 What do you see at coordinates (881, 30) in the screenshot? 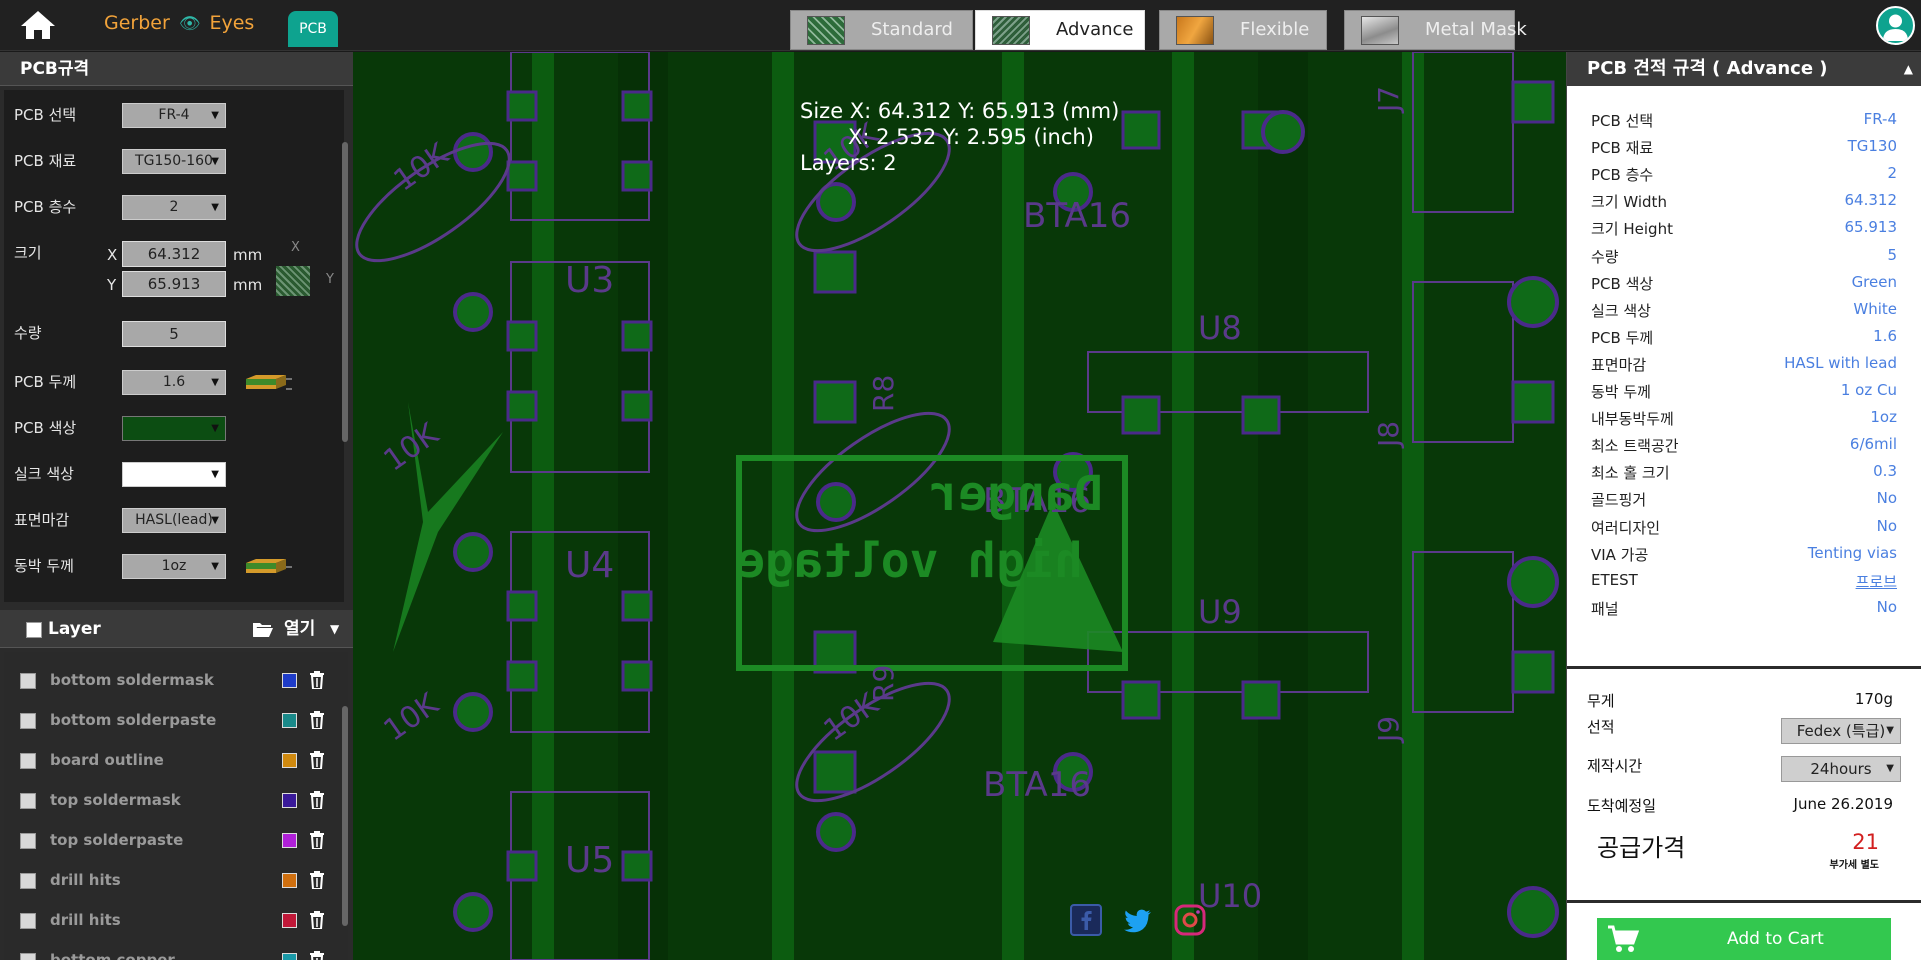
I see `tab-standard: Standard` at bounding box center [881, 30].